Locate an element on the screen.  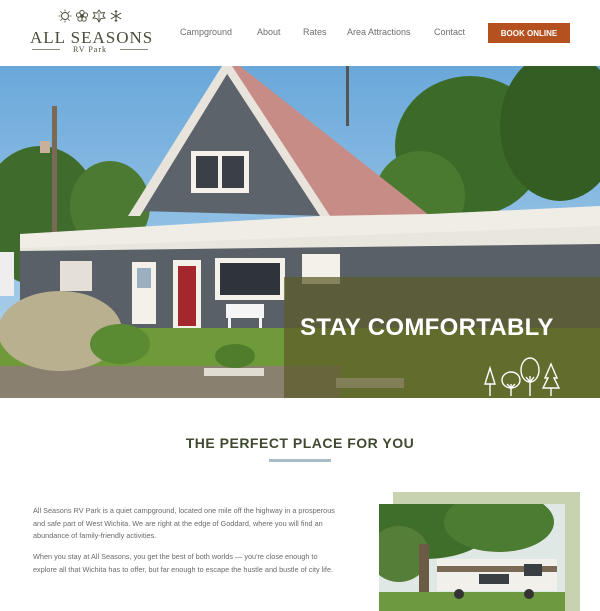
site-logo: ALL SEASONS RV Park is located at coordinates (92, 33).